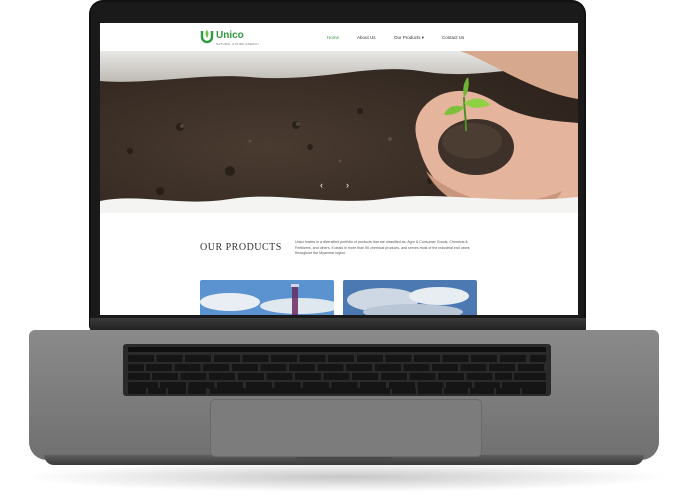 The height and width of the screenshot is (500, 689). Describe the element at coordinates (346, 428) in the screenshot. I see `laptop-trackpad` at that location.